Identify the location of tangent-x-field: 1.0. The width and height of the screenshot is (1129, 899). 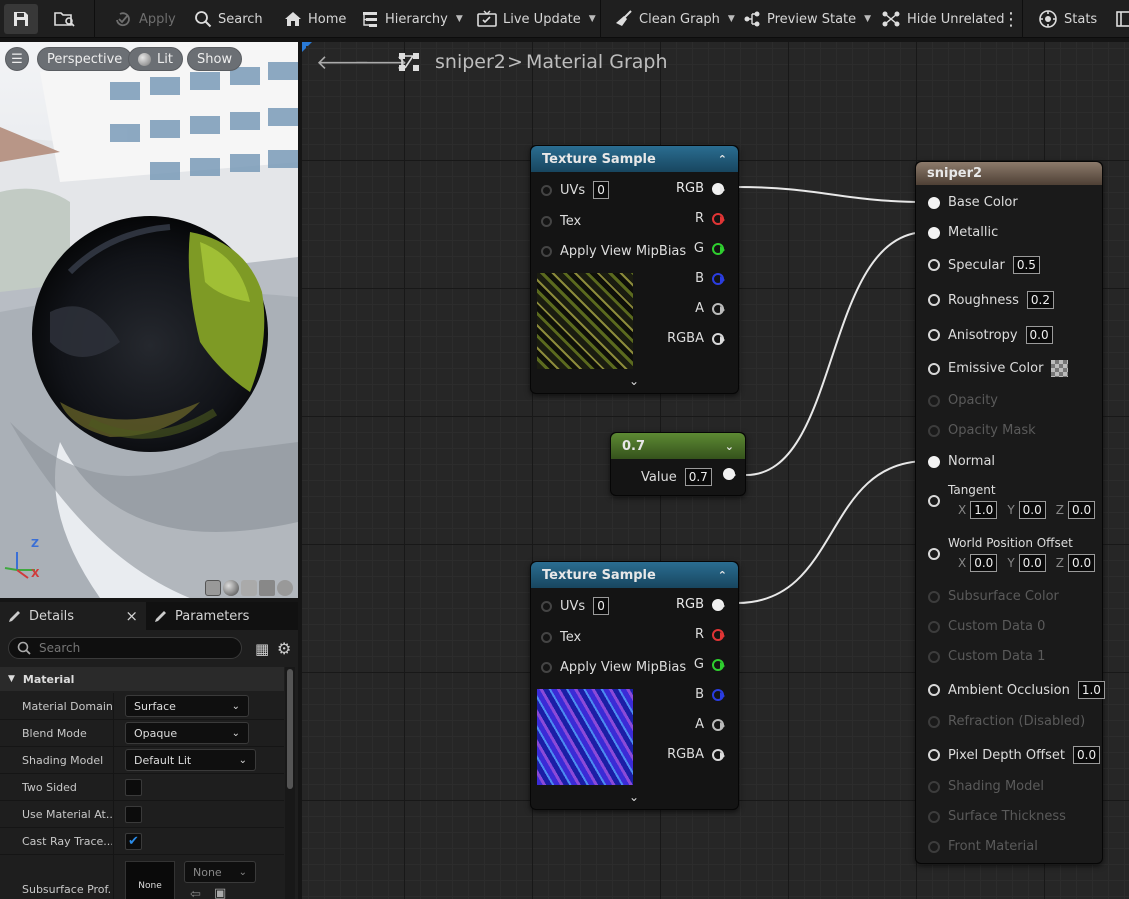
(984, 510).